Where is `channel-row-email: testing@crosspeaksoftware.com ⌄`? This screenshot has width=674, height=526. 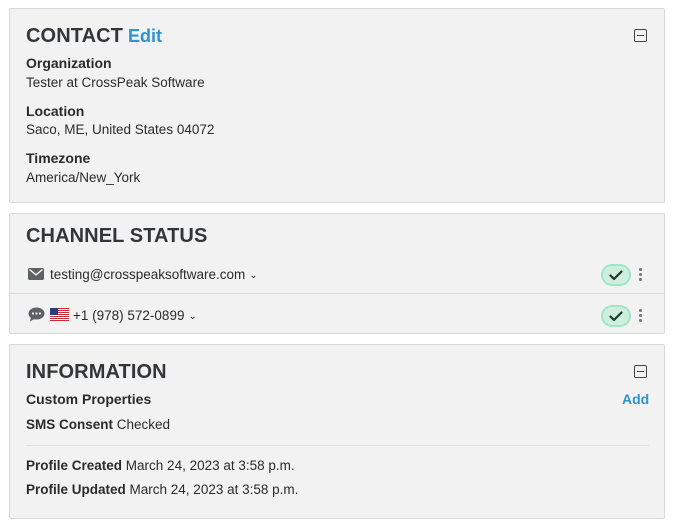 channel-row-email: testing@crosspeaksoftware.com ⌄ is located at coordinates (337, 274).